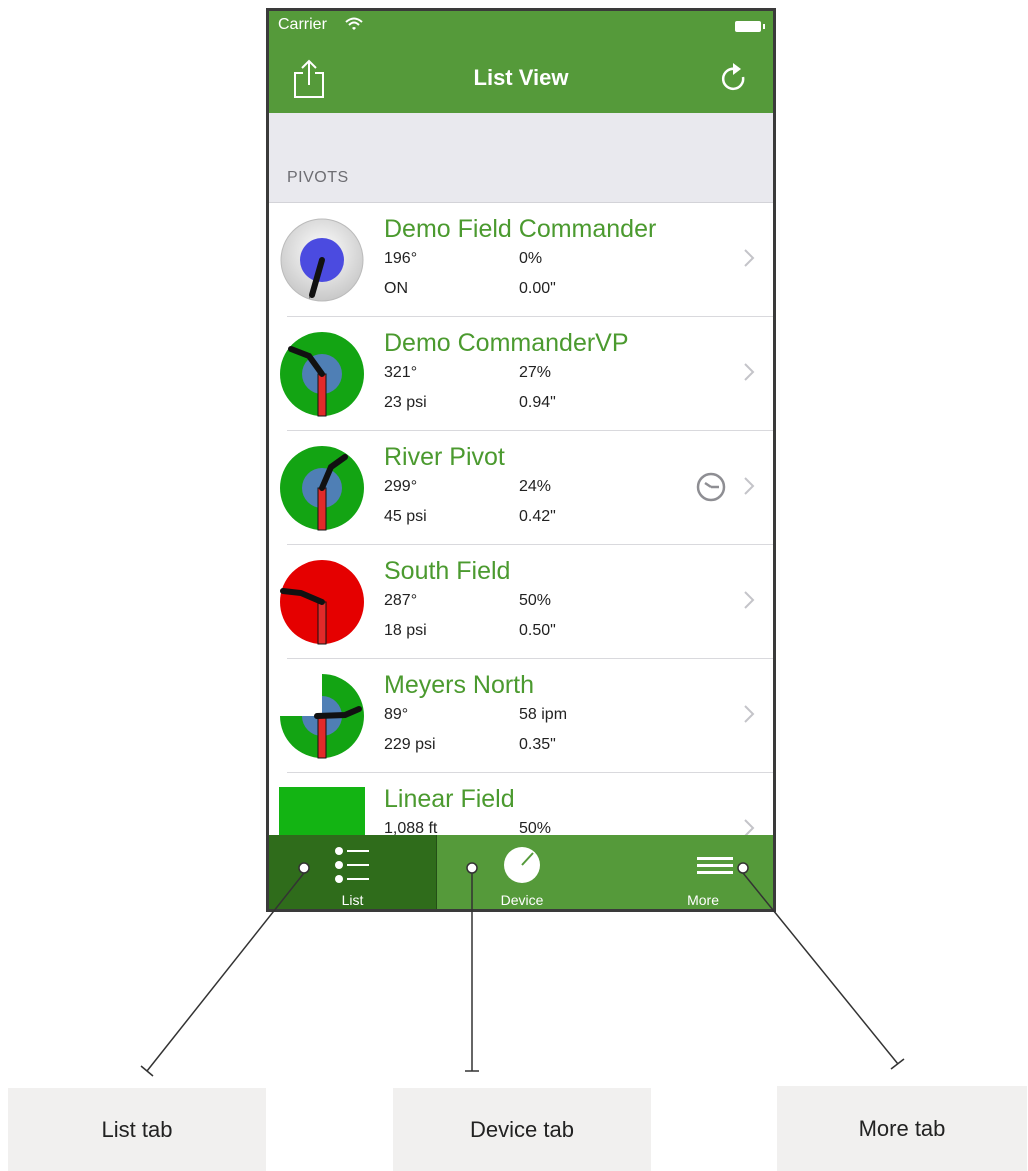 Image resolution: width=1028 pixels, height=1171 pixels. I want to click on callout-more-tab: More tab, so click(902, 1128).